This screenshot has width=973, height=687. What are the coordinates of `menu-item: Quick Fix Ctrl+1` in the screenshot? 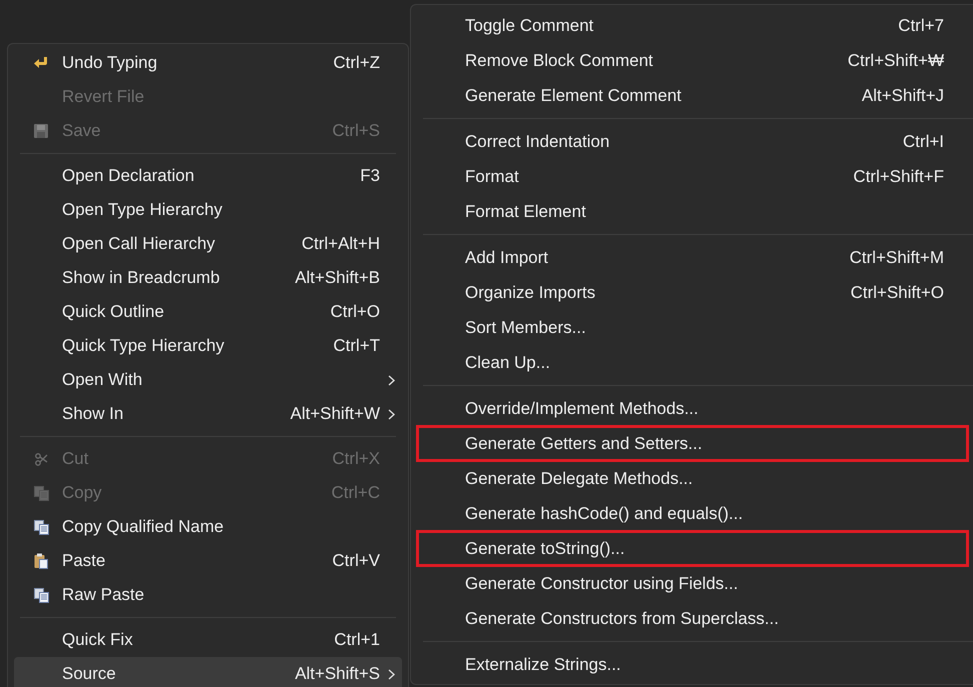 It's located at (208, 640).